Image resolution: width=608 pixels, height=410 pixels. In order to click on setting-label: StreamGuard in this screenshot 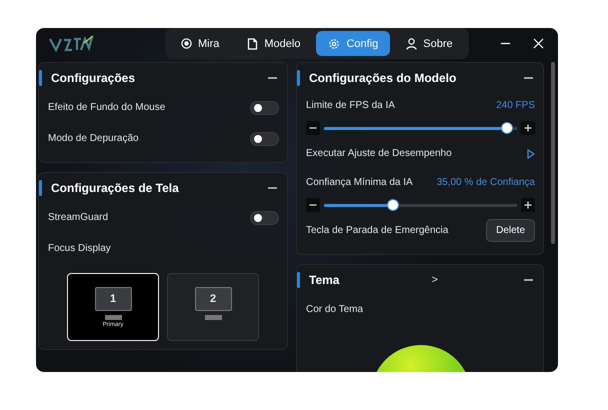, I will do `click(78, 217)`.